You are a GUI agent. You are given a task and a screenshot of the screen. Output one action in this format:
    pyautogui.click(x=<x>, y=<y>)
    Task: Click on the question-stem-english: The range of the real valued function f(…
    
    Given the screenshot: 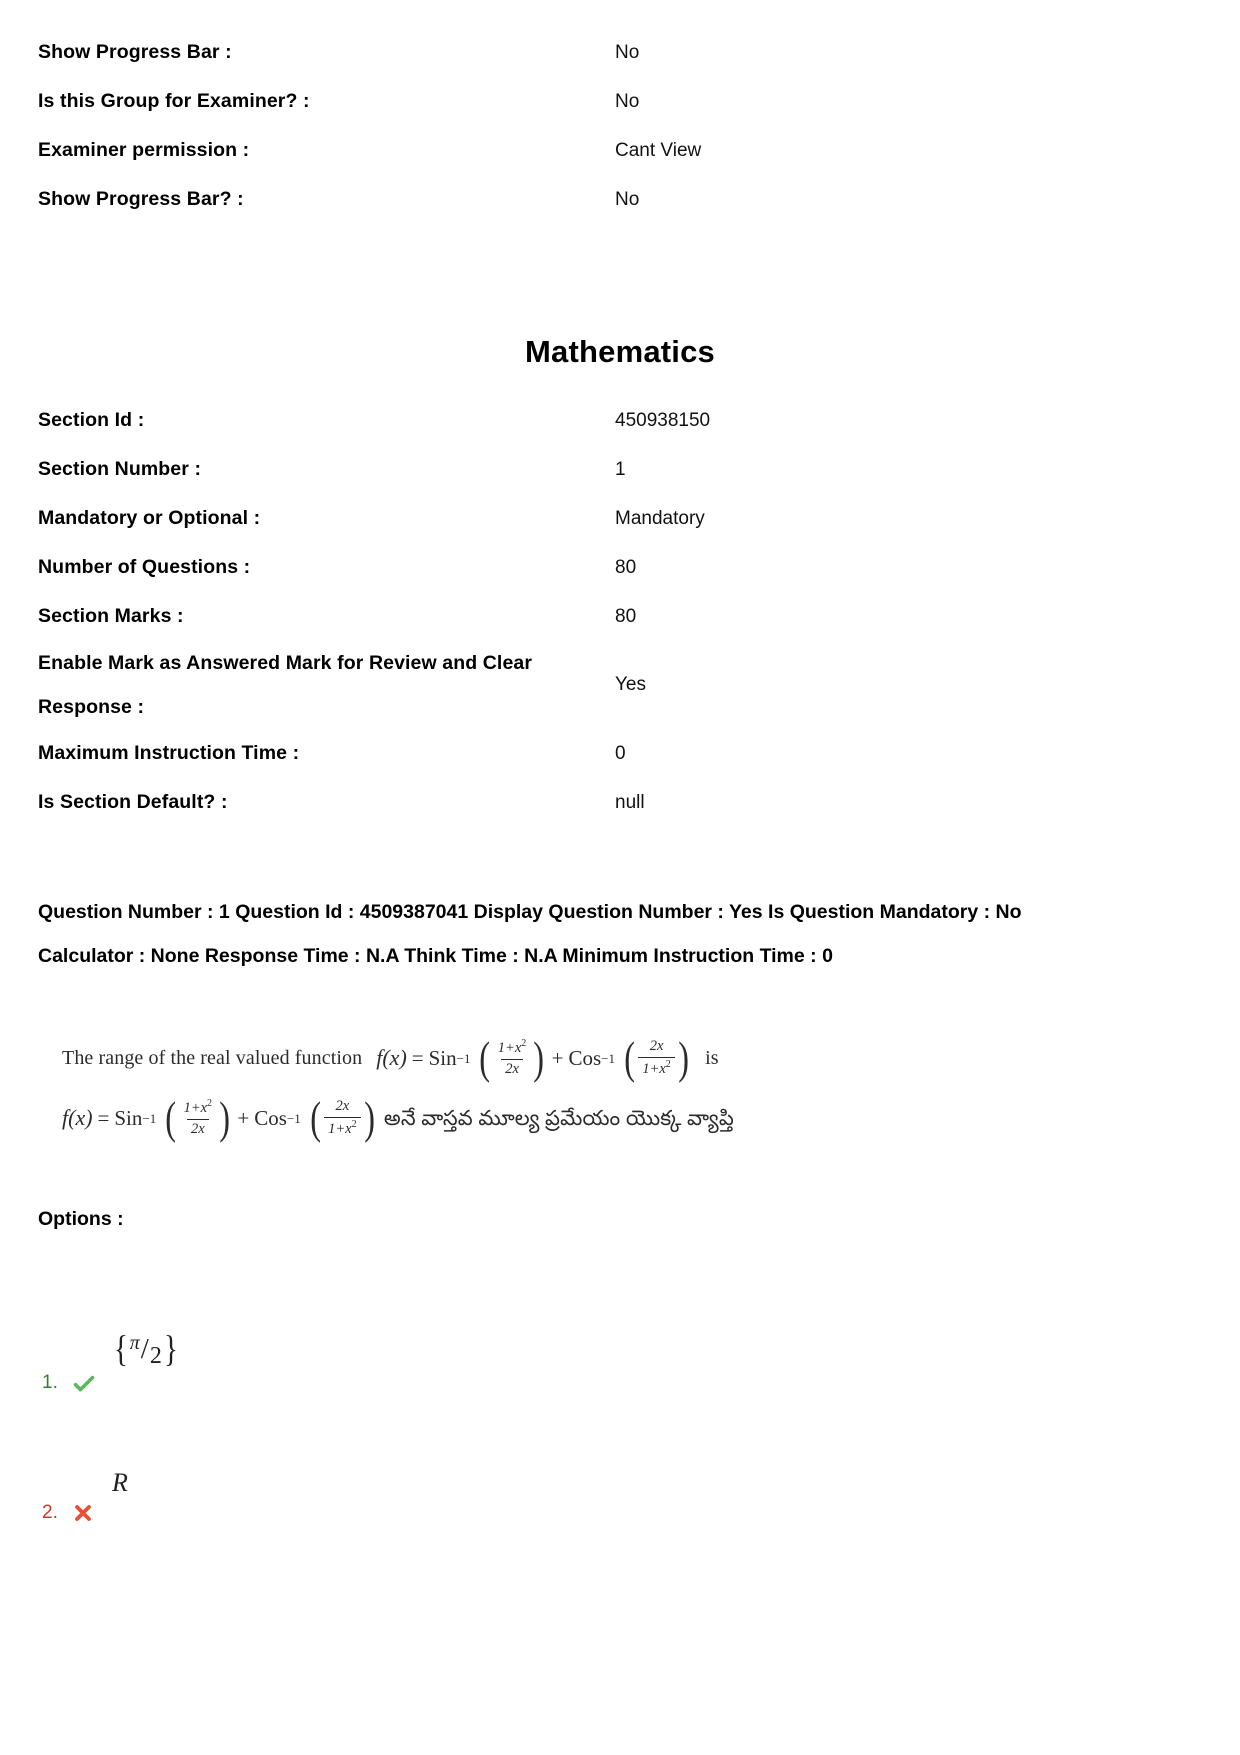 What is the action you would take?
    pyautogui.click(x=592, y=1057)
    